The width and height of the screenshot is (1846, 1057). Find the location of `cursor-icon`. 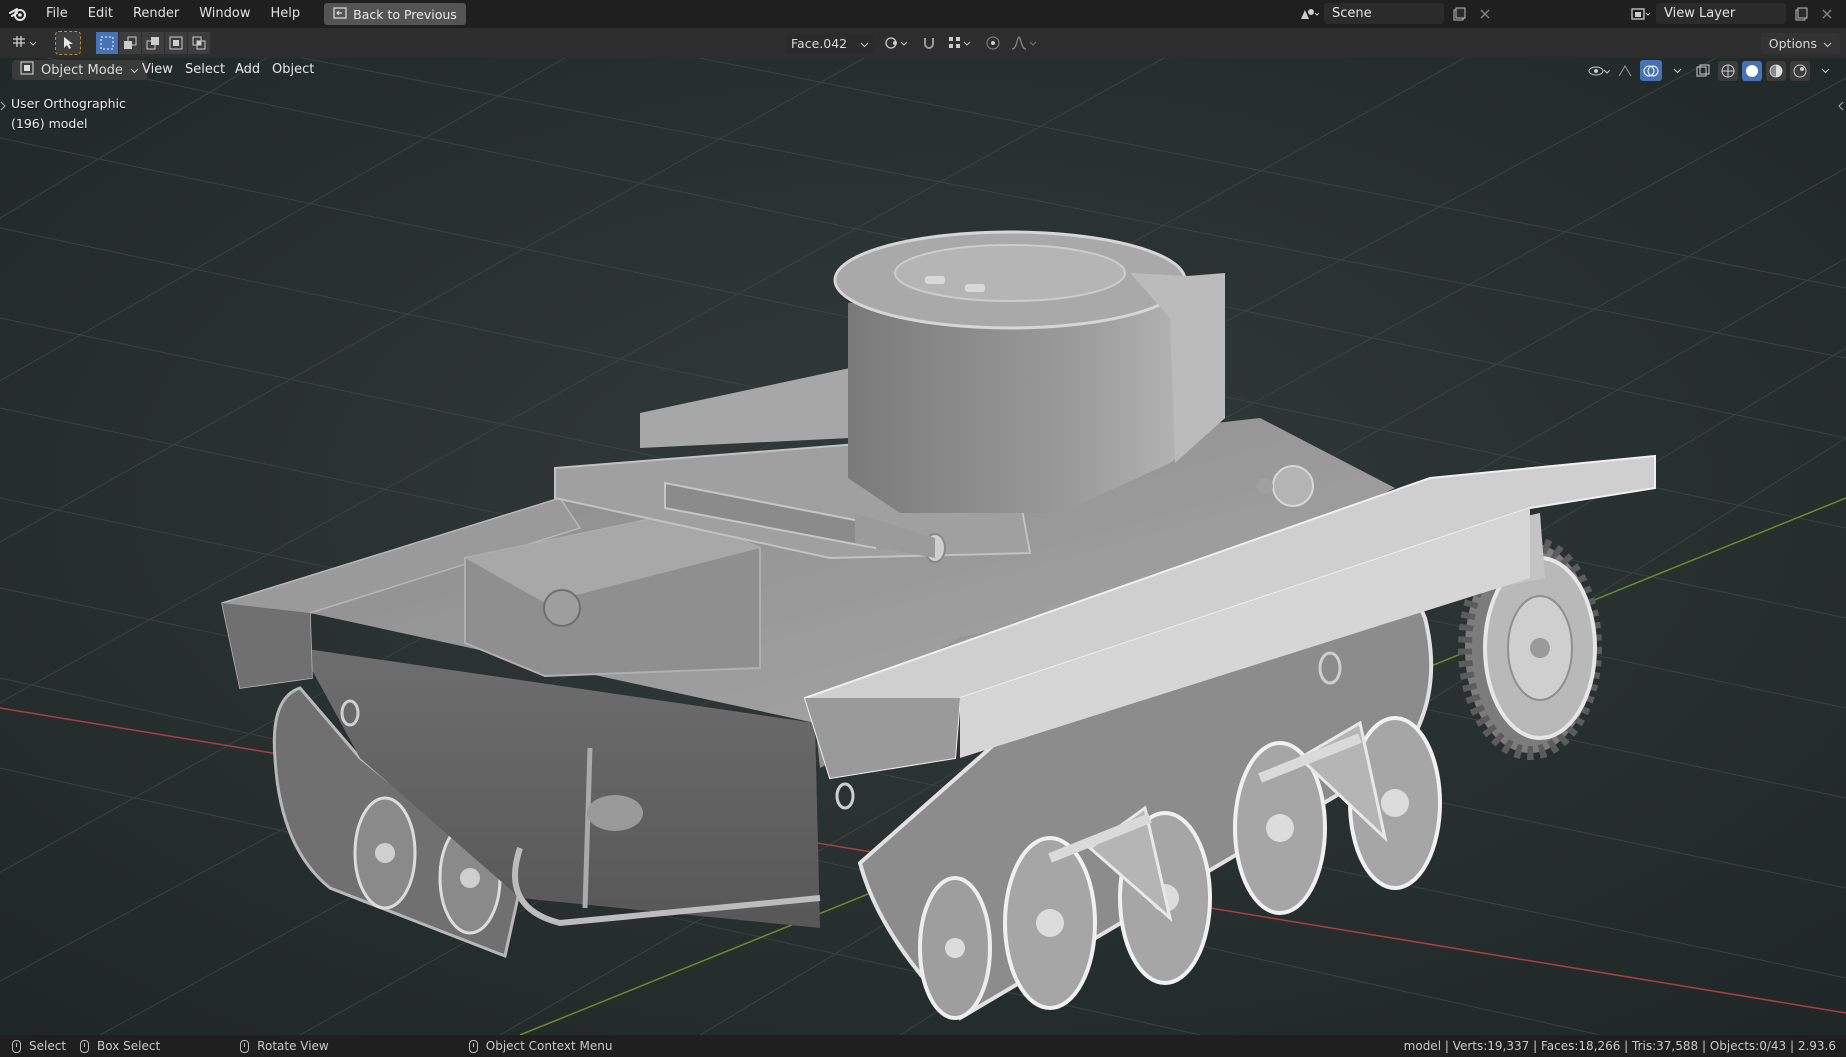

cursor-icon is located at coordinates (68, 43).